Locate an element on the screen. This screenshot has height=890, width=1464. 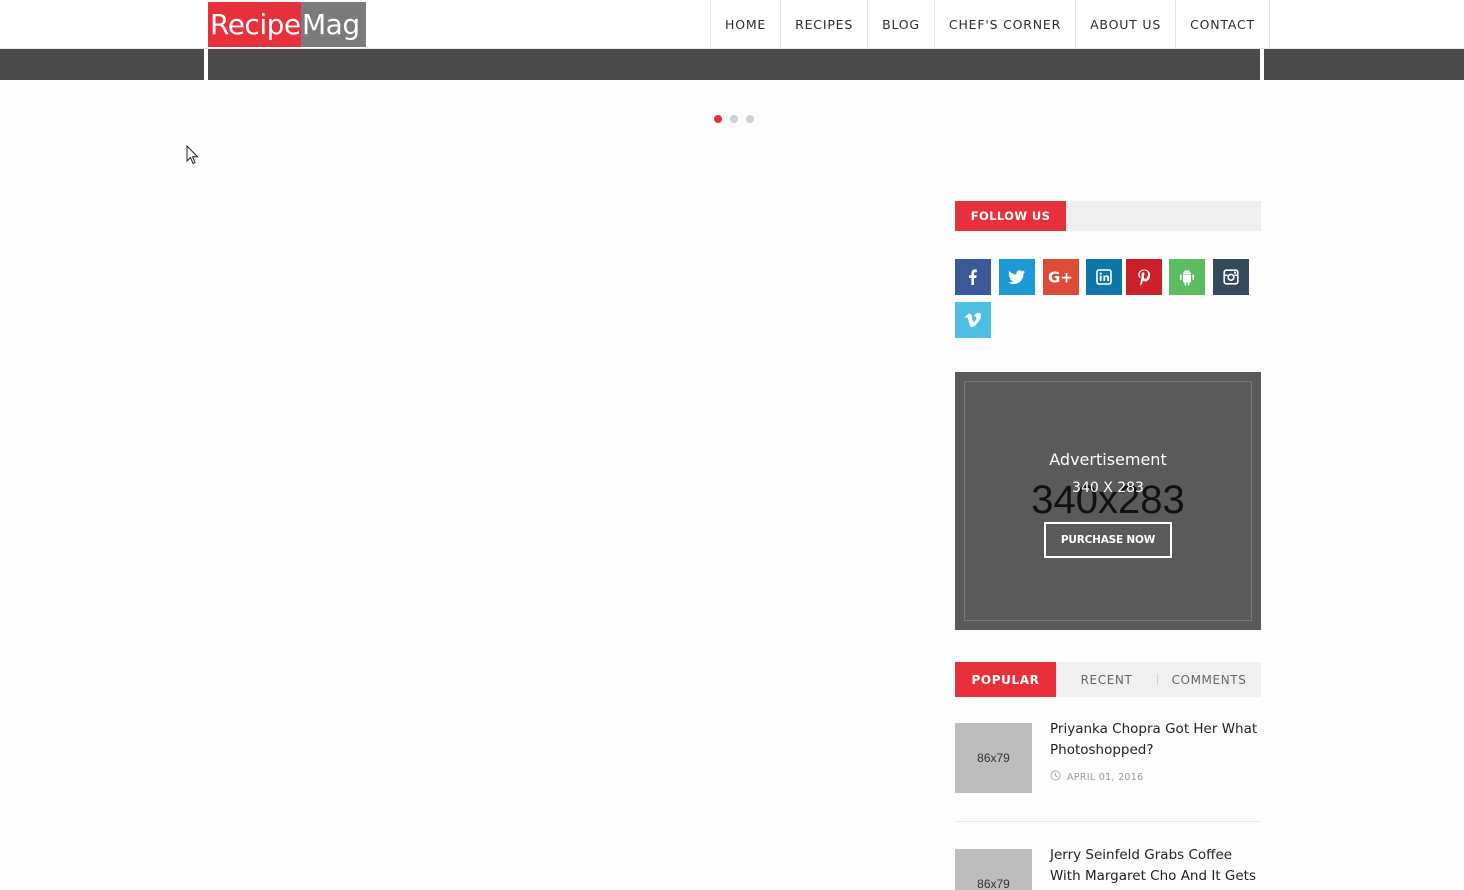
pinterest-icon is located at coordinates (1144, 277).